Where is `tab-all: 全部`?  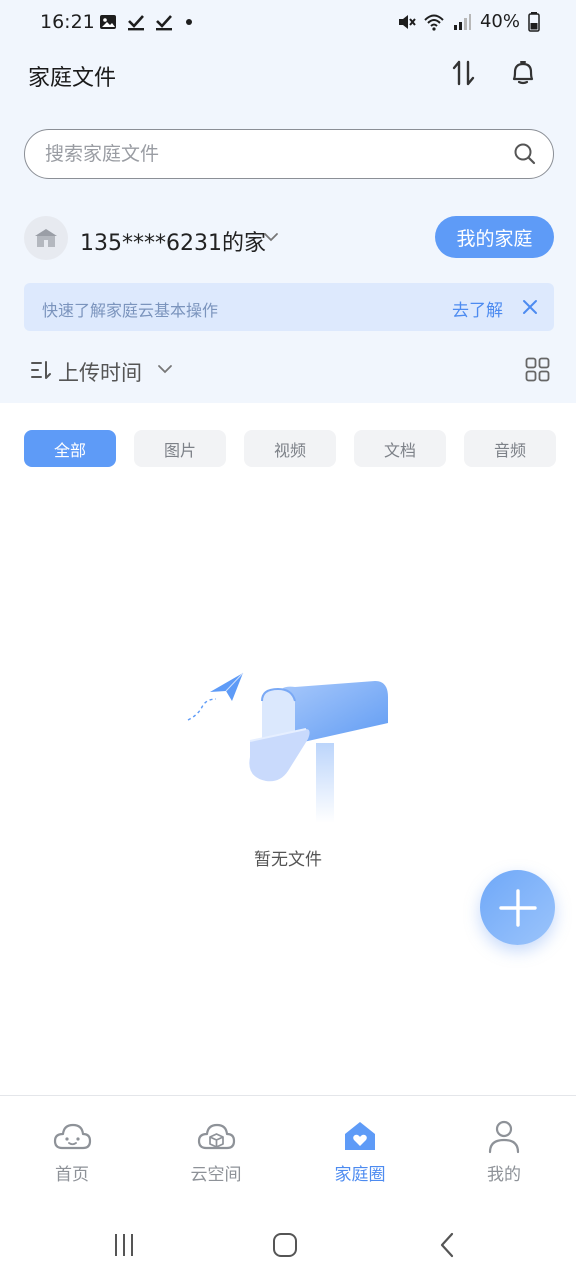 tab-all: 全部 is located at coordinates (70, 448).